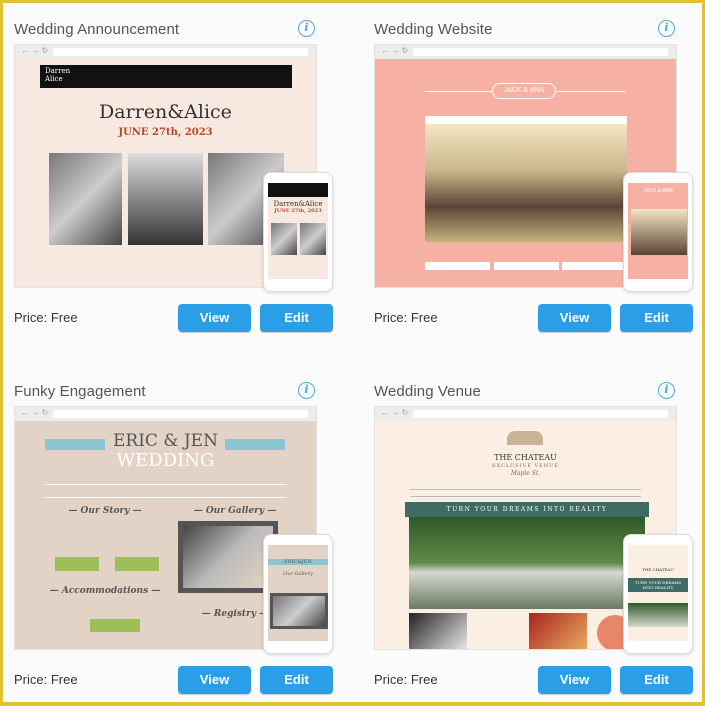 The width and height of the screenshot is (705, 711). I want to click on preview-logo: Darren Alice, so click(58, 75).